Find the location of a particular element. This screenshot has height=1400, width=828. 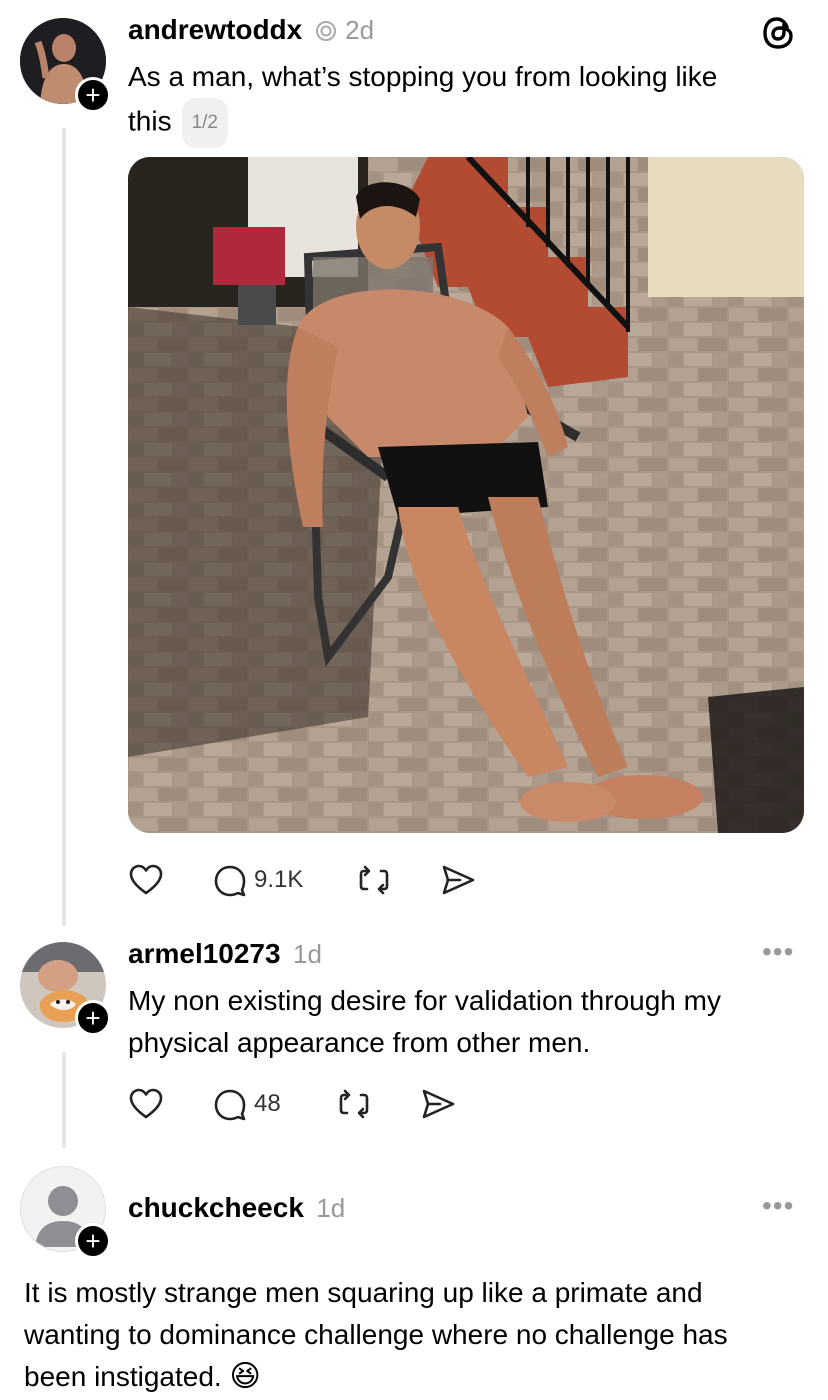

reply-count: 48 is located at coordinates (267, 1103).